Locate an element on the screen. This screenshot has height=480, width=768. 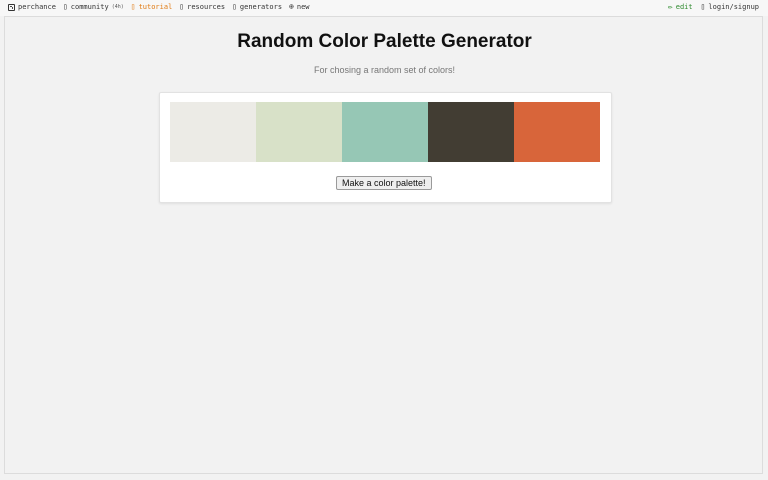
nav-edit: ✏ edit is located at coordinates (680, 7).